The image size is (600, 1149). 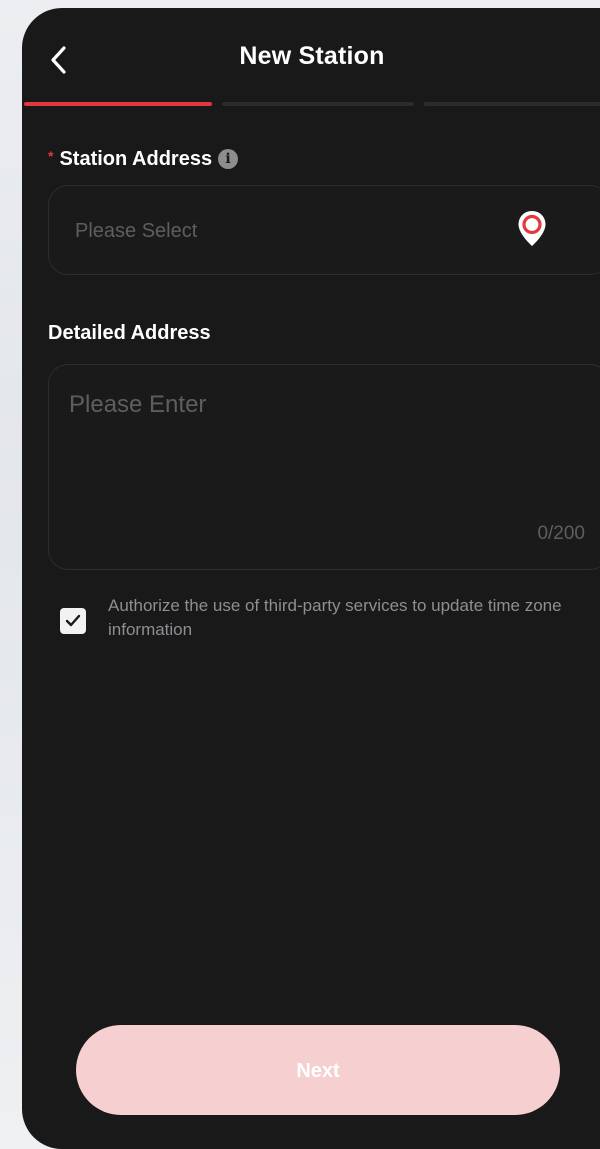 What do you see at coordinates (51, 156) in the screenshot?
I see `required-mark: *` at bounding box center [51, 156].